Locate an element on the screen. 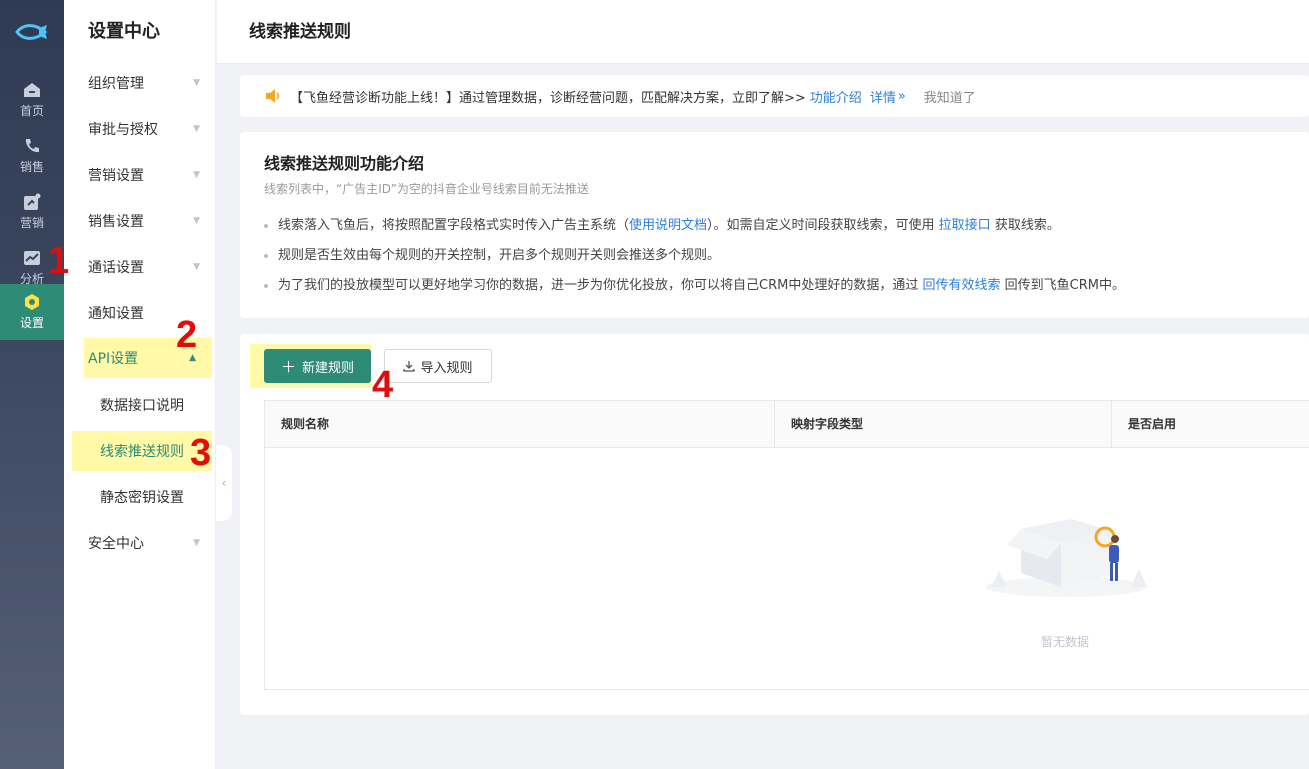  settings-icon is located at coordinates (32, 302).